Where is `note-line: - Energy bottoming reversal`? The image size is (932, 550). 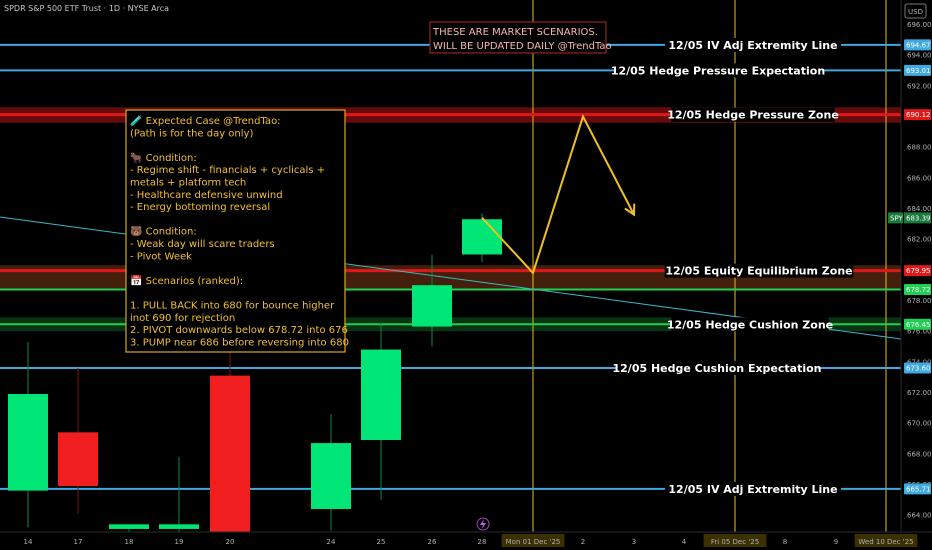 note-line: - Energy bottoming reversal is located at coordinates (200, 207).